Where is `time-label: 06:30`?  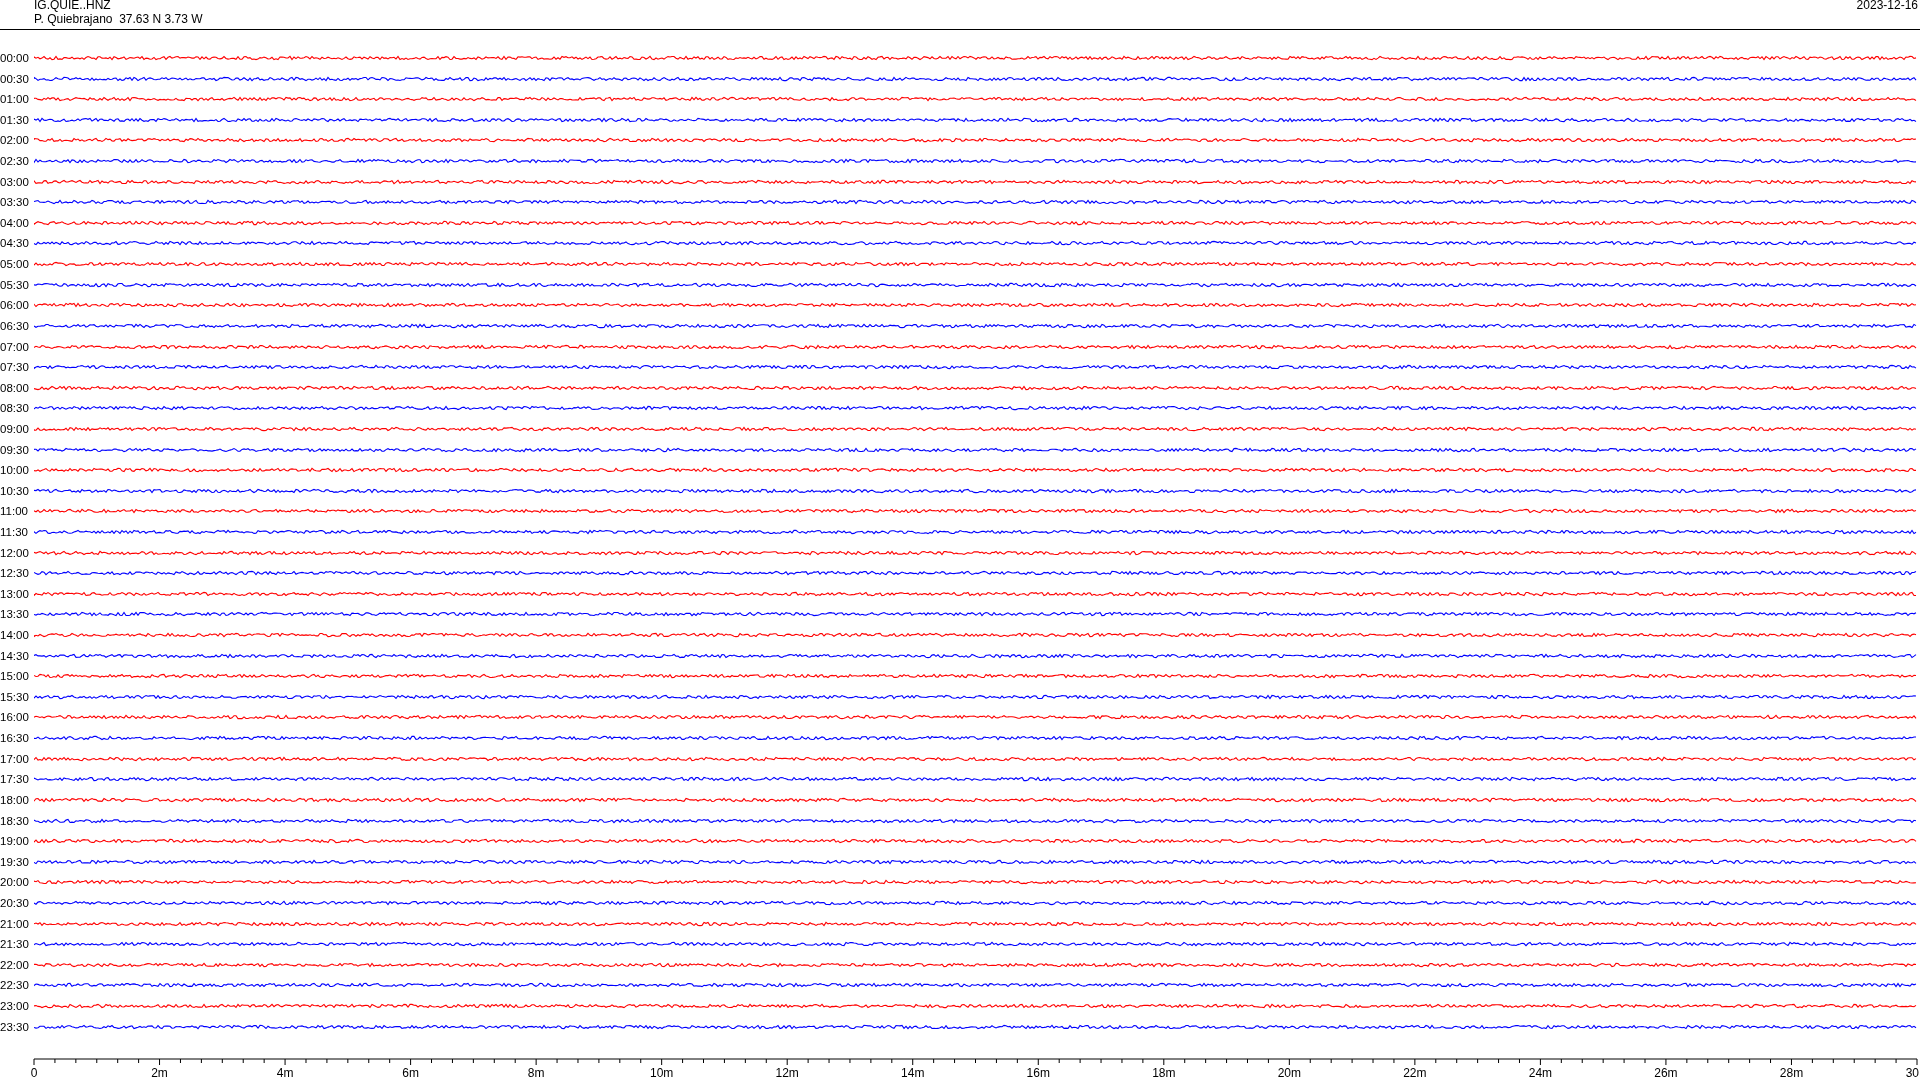
time-label: 06:30 is located at coordinates (15, 325).